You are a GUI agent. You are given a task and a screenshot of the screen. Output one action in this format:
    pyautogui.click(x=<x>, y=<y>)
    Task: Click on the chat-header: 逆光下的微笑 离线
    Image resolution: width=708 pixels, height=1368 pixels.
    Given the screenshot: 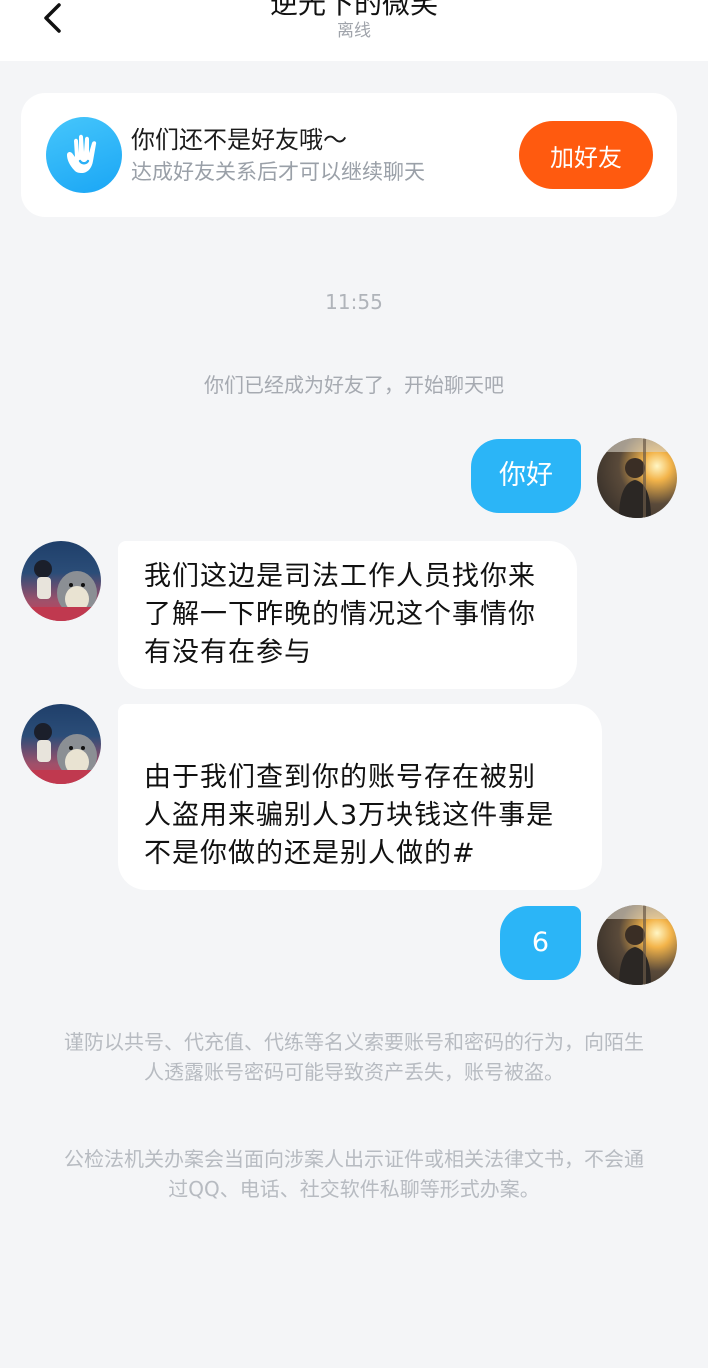 What is the action you would take?
    pyautogui.click(x=354, y=30)
    